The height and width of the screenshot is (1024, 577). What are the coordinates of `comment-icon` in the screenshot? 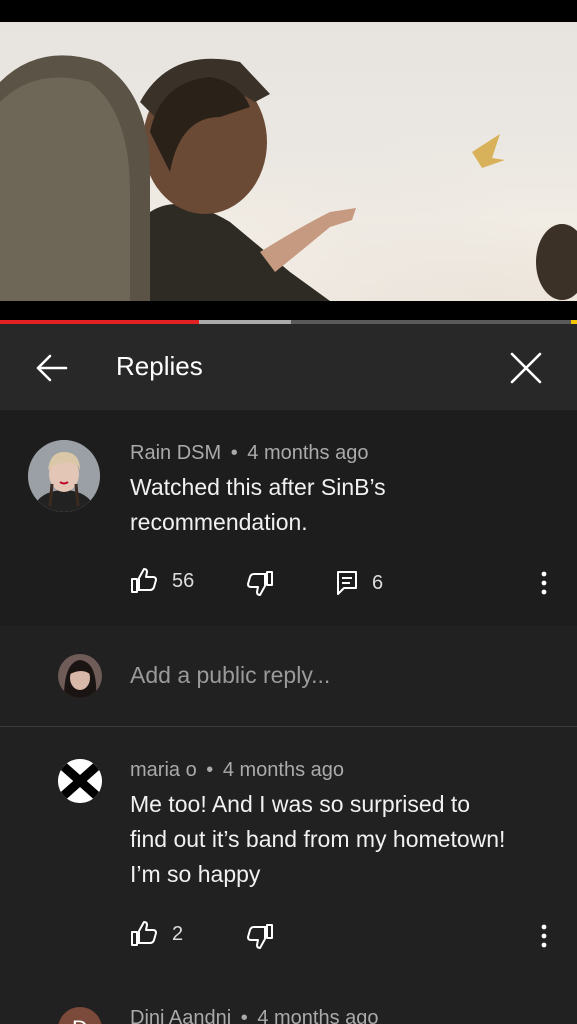 It's located at (347, 583).